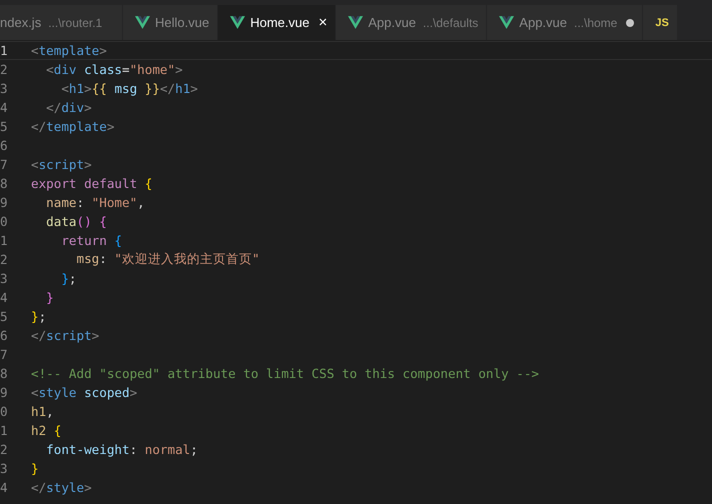  I want to click on code-line: <style scoped>, so click(84, 392).